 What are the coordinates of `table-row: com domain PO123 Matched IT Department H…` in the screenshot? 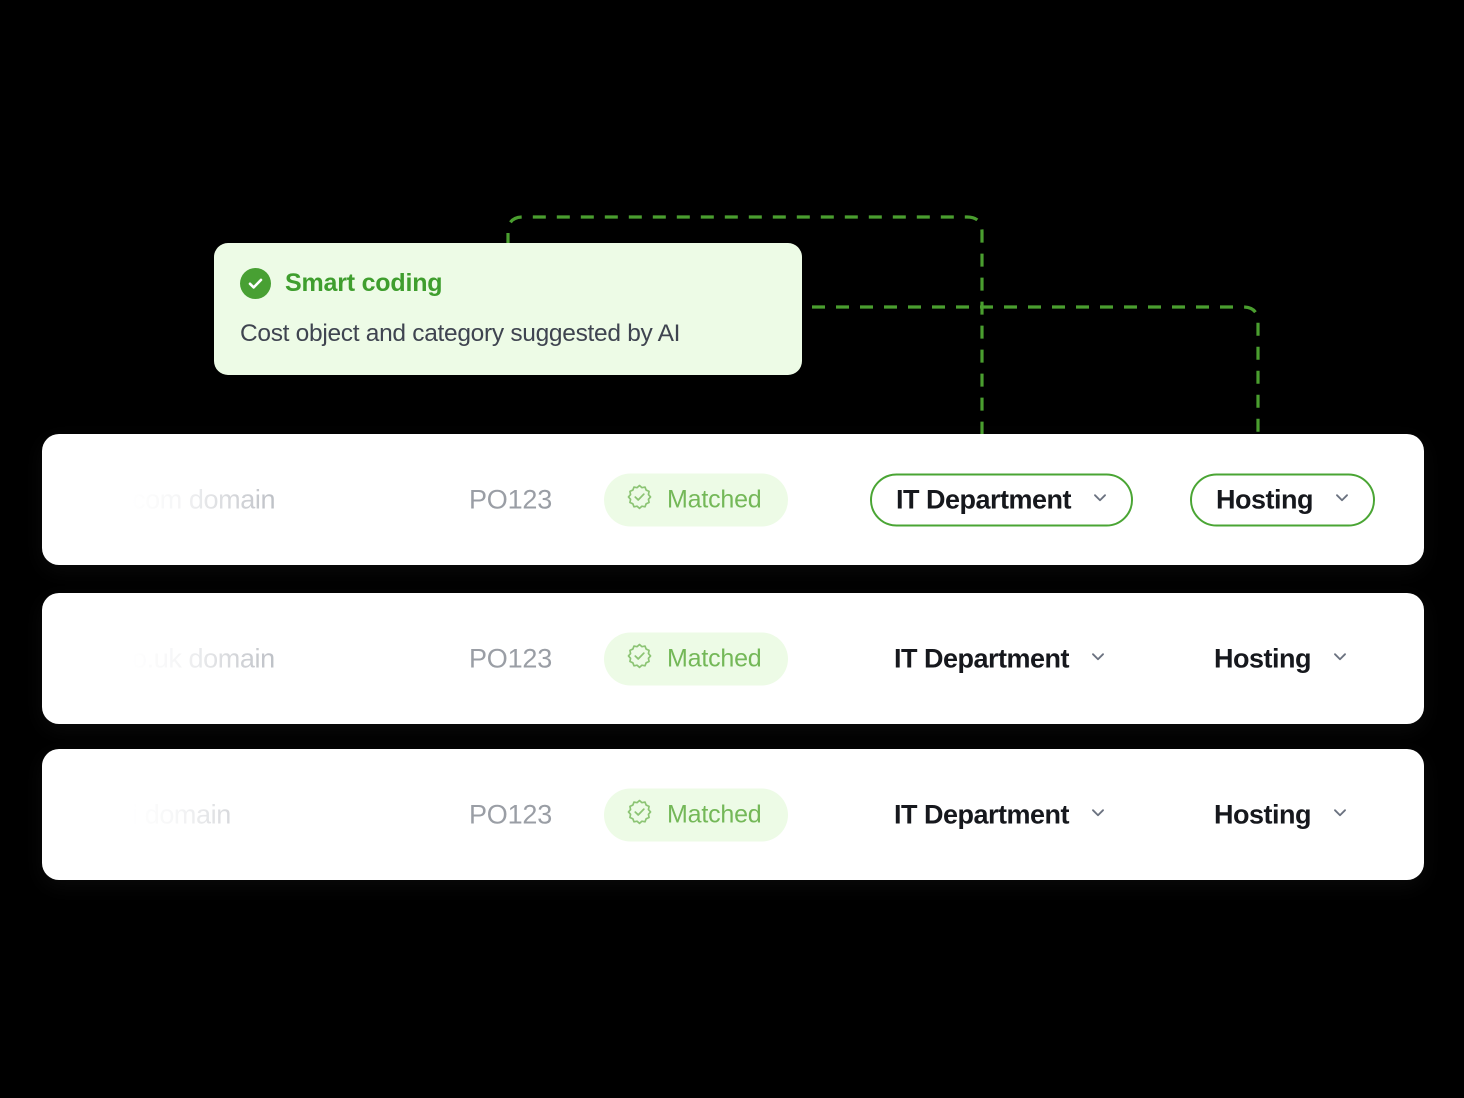 It's located at (733, 499).